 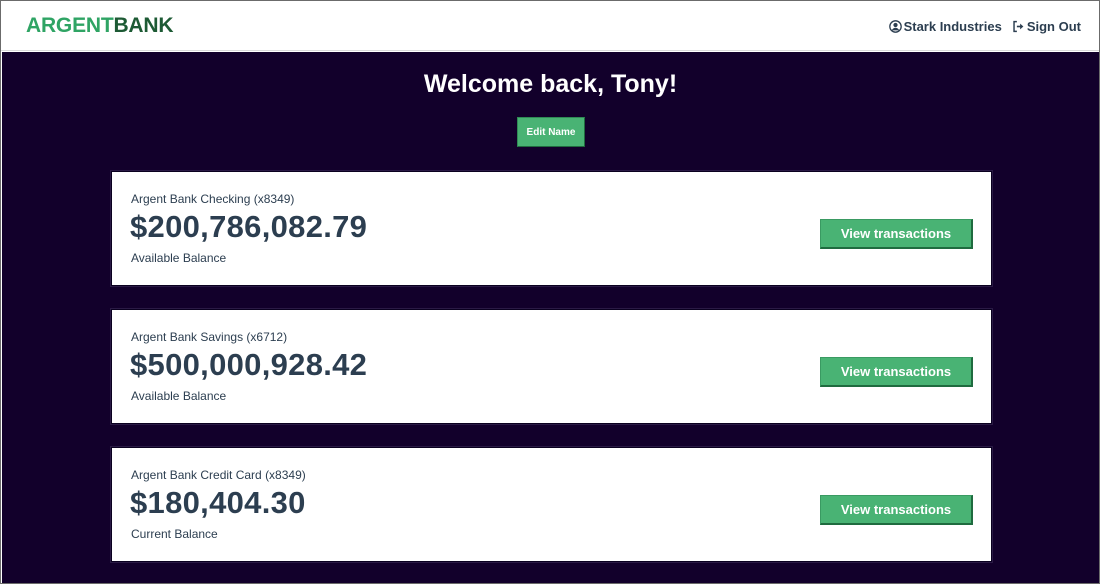 I want to click on argent-bank-logo: ARGENTBANK, so click(x=100, y=26).